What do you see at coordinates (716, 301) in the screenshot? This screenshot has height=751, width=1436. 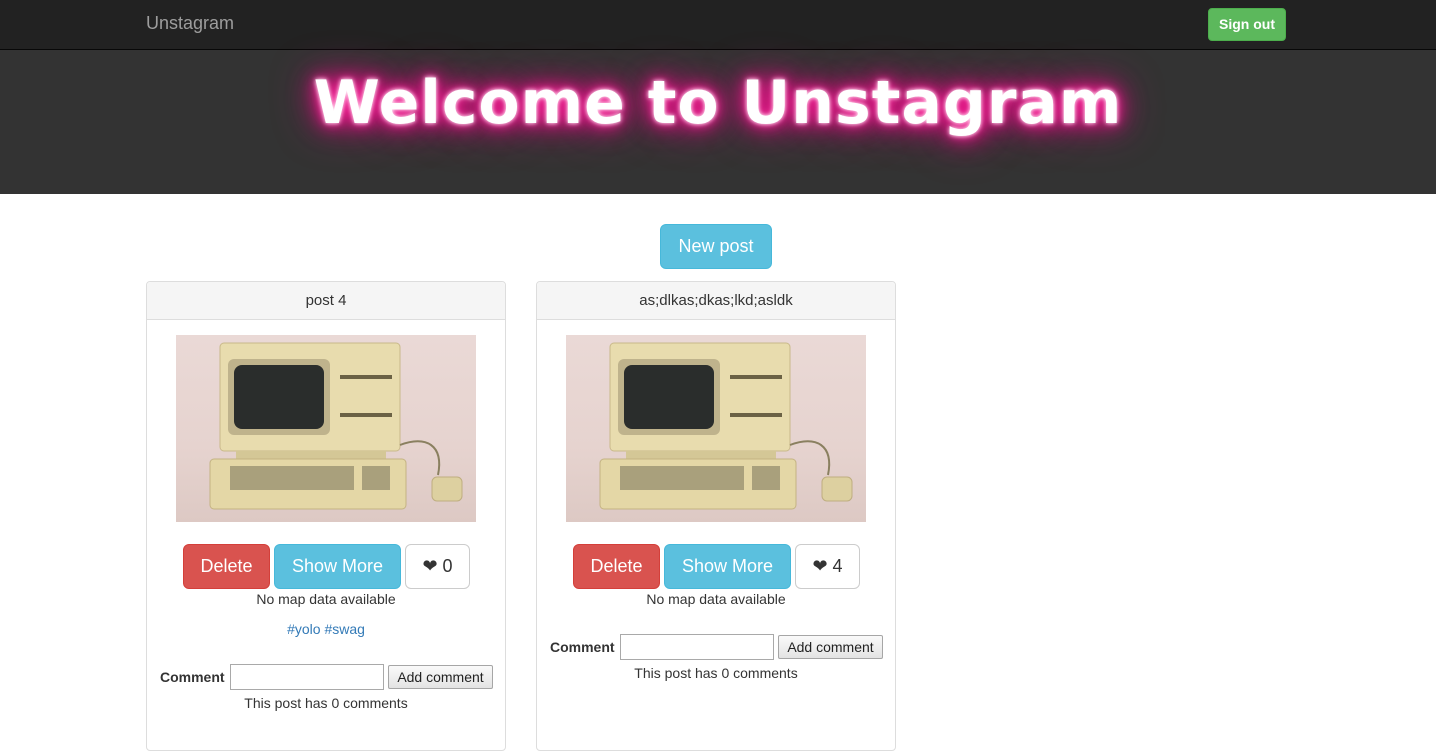 I see `post-title: as;dlkas;dkas;lkd;asldk` at bounding box center [716, 301].